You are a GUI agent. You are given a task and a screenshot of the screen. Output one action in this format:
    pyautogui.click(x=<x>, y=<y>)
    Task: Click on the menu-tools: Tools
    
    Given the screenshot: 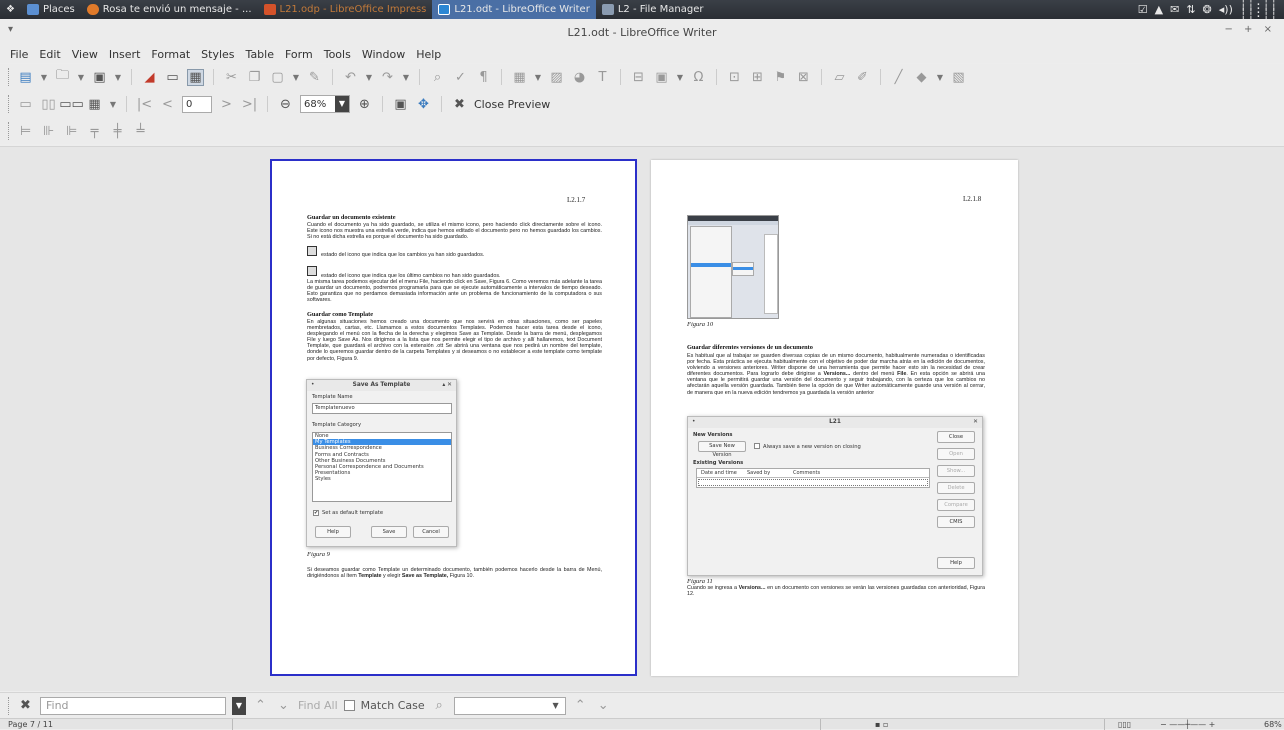 What is the action you would take?
    pyautogui.click(x=337, y=54)
    